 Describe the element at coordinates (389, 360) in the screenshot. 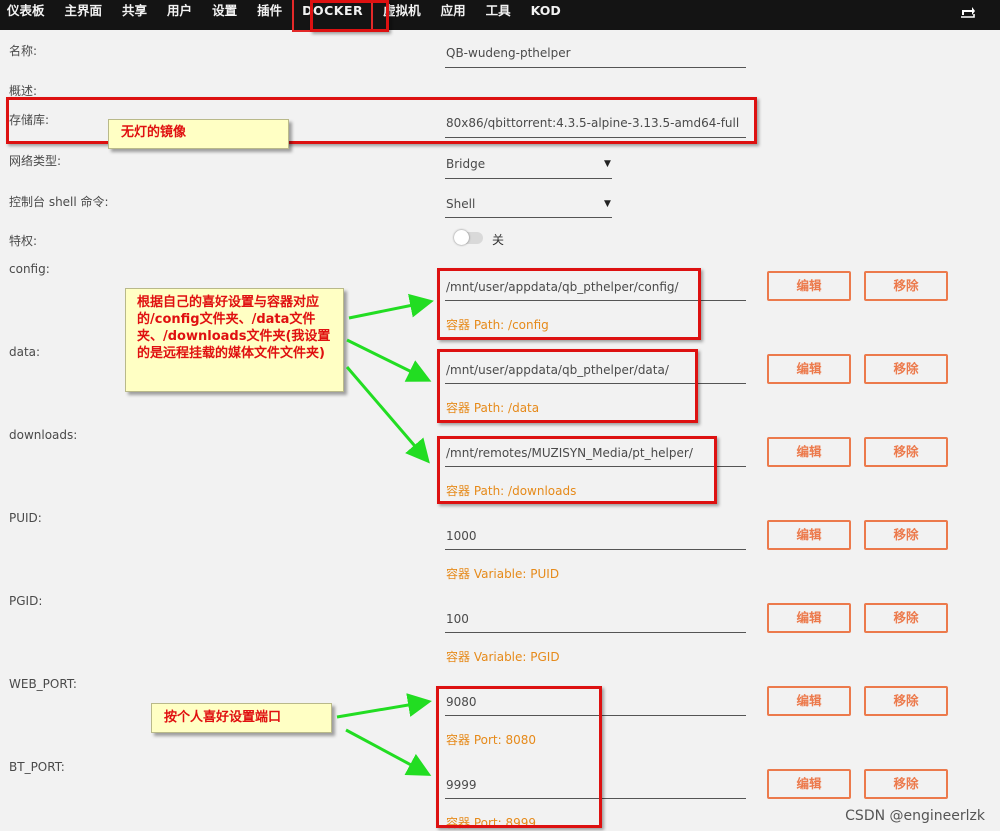

I see `arrow-to-data` at that location.